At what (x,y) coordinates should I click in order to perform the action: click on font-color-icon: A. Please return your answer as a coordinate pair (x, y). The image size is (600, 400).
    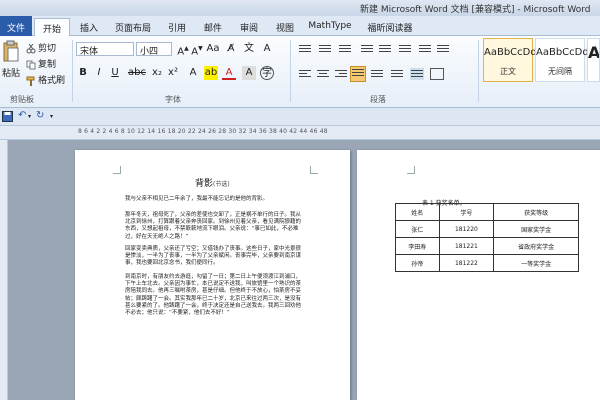
    Looking at the image, I should click on (229, 73).